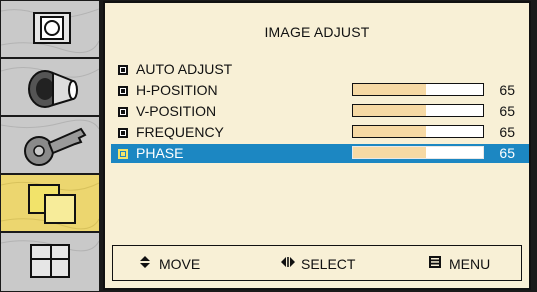  What do you see at coordinates (317, 32) in the screenshot?
I see `panel-title: IMAGE ADJUST` at bounding box center [317, 32].